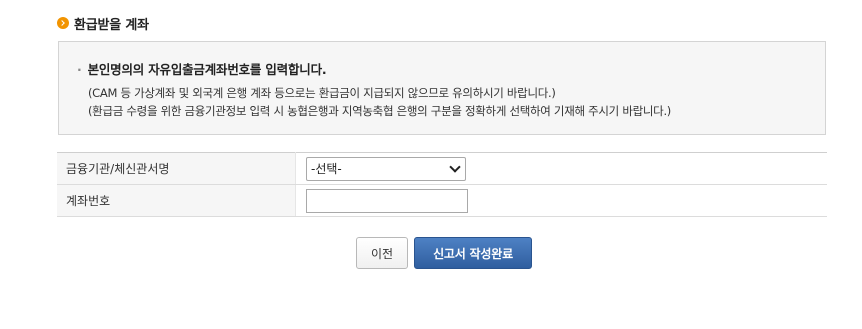 This screenshot has width=862, height=329. What do you see at coordinates (63, 23) in the screenshot?
I see `chevron-circle-icon` at bounding box center [63, 23].